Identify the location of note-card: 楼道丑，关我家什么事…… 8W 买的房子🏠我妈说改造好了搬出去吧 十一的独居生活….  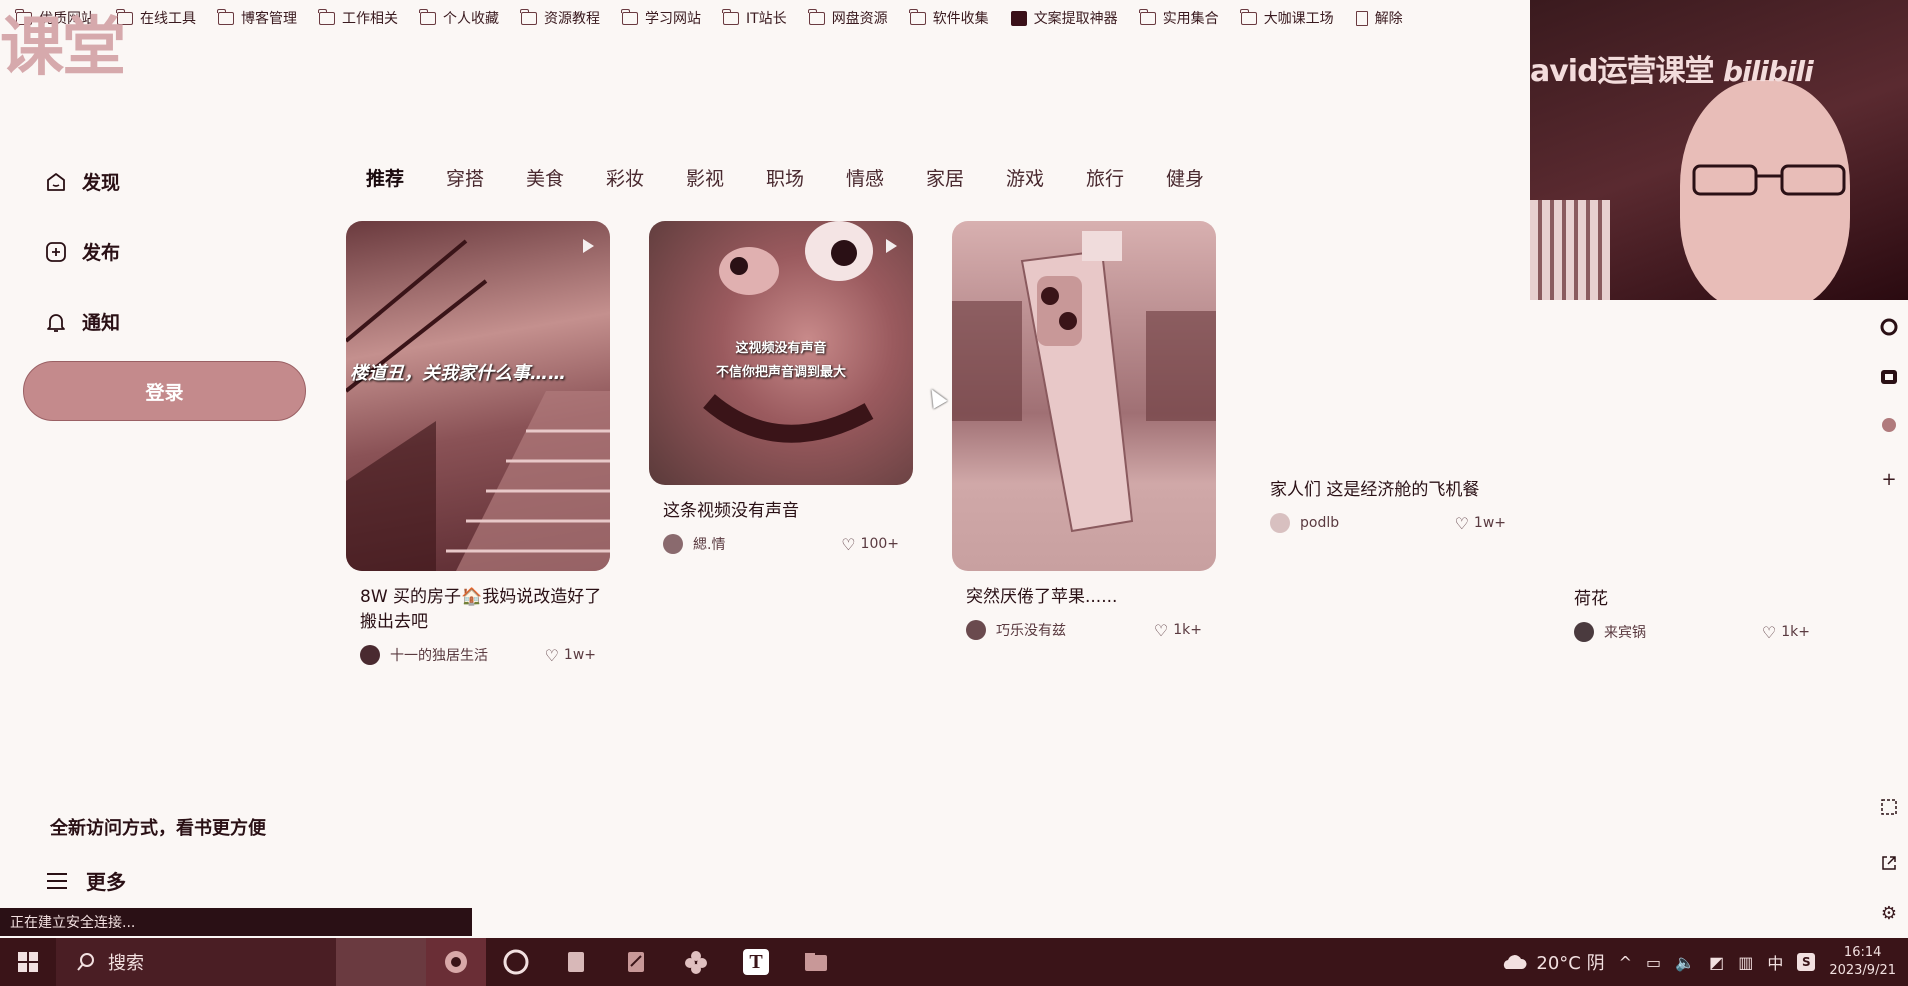
(478, 443).